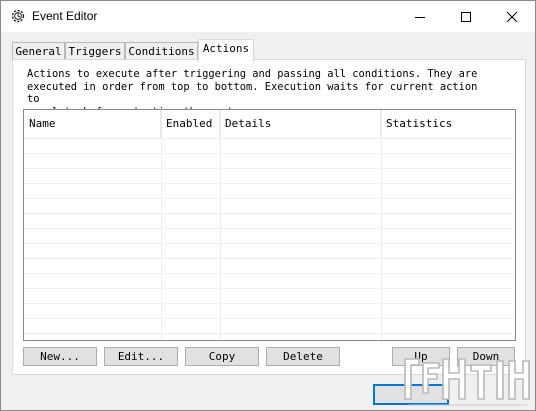 The height and width of the screenshot is (411, 536). I want to click on close-icon, so click(512, 16).